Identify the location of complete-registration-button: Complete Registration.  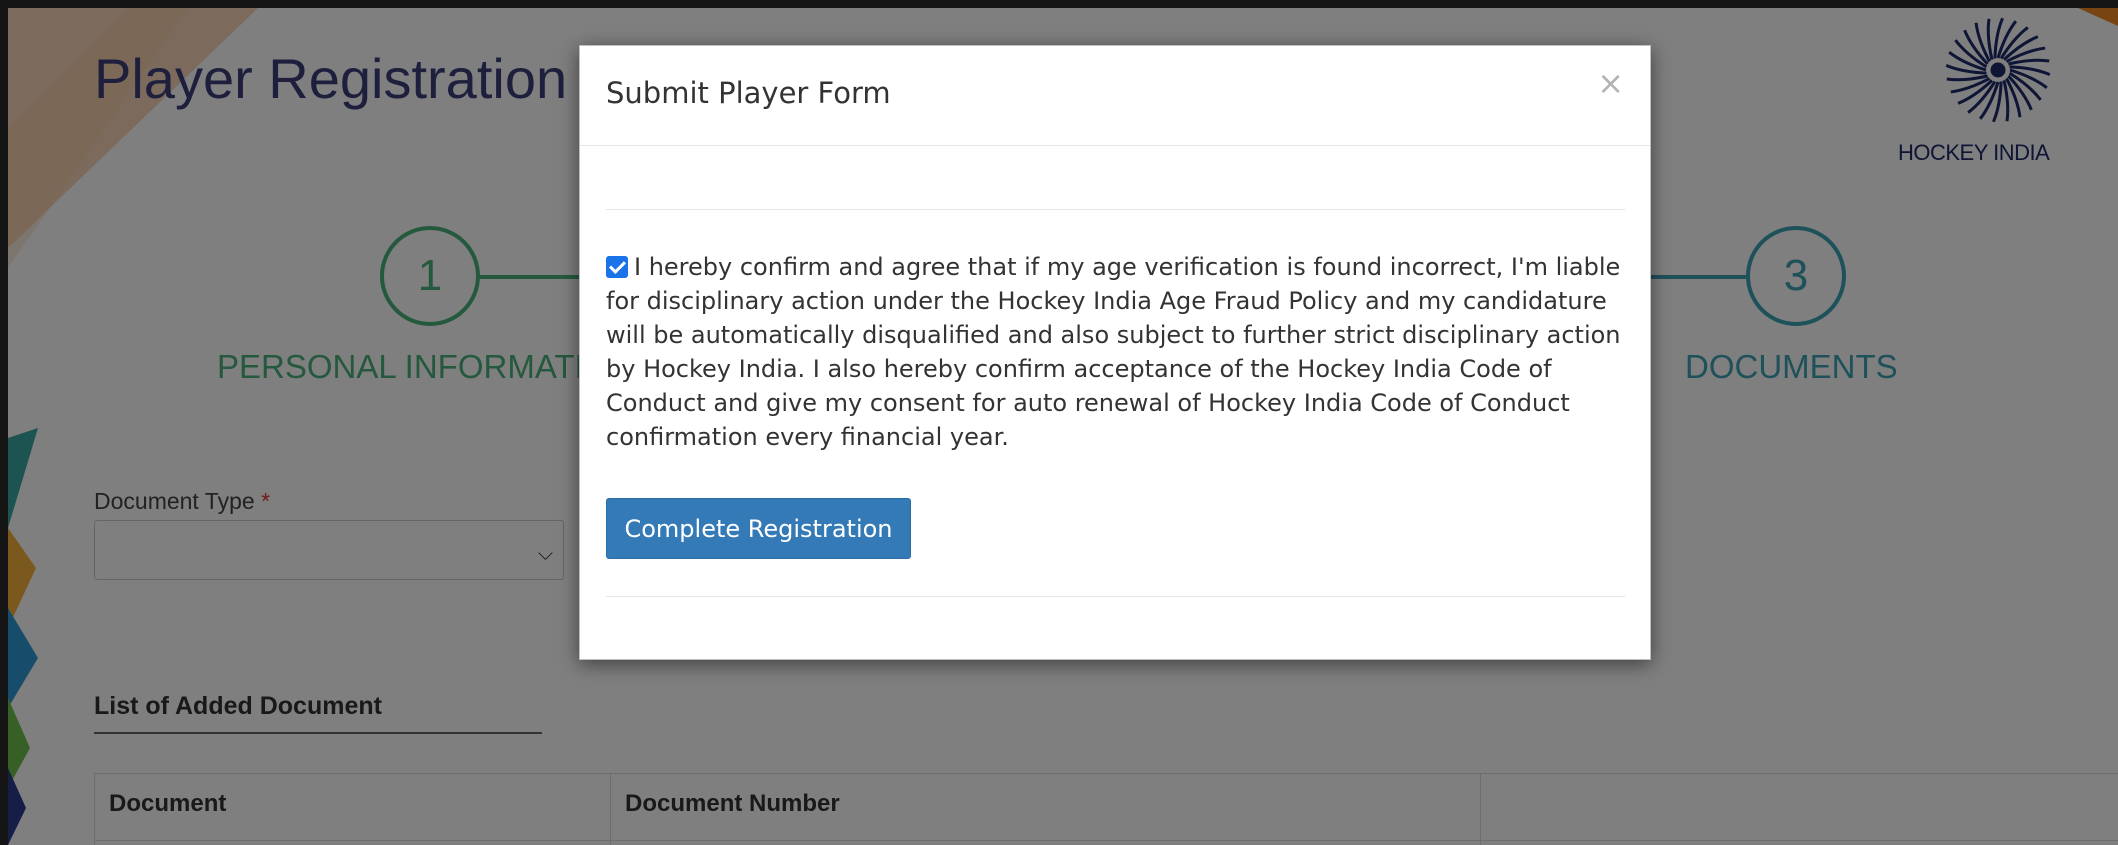
(758, 528).